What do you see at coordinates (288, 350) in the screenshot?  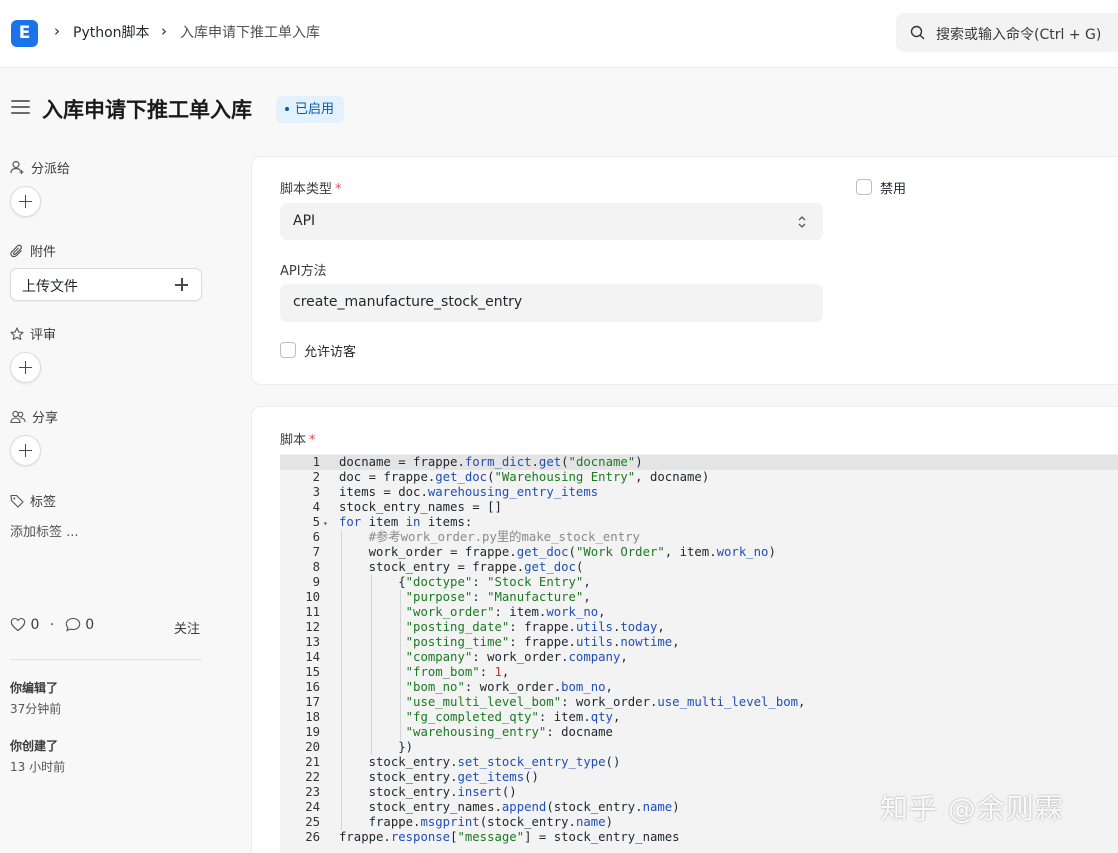 I see `allow-guest-checkbox` at bounding box center [288, 350].